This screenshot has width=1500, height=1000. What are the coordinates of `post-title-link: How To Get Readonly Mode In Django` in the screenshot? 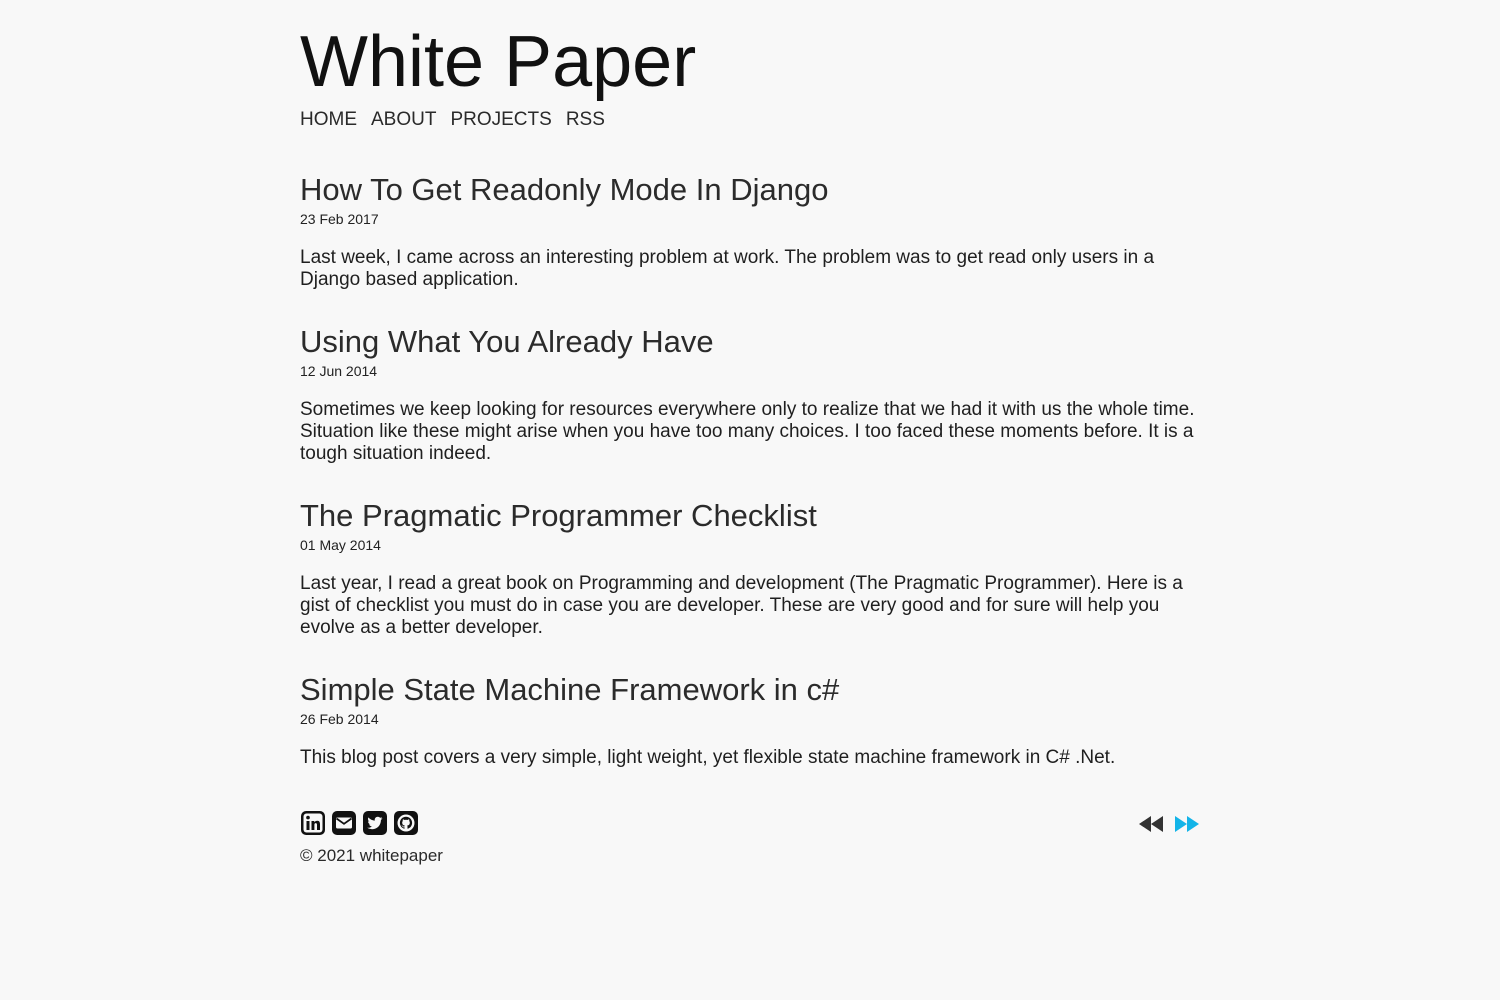 It's located at (750, 190).